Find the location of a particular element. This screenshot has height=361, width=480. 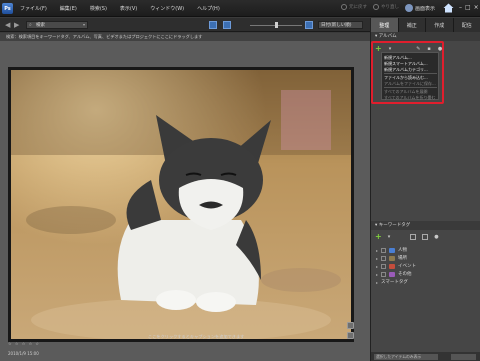

panel-footer: 選択したアイテムのみ表示 is located at coordinates (425, 356).